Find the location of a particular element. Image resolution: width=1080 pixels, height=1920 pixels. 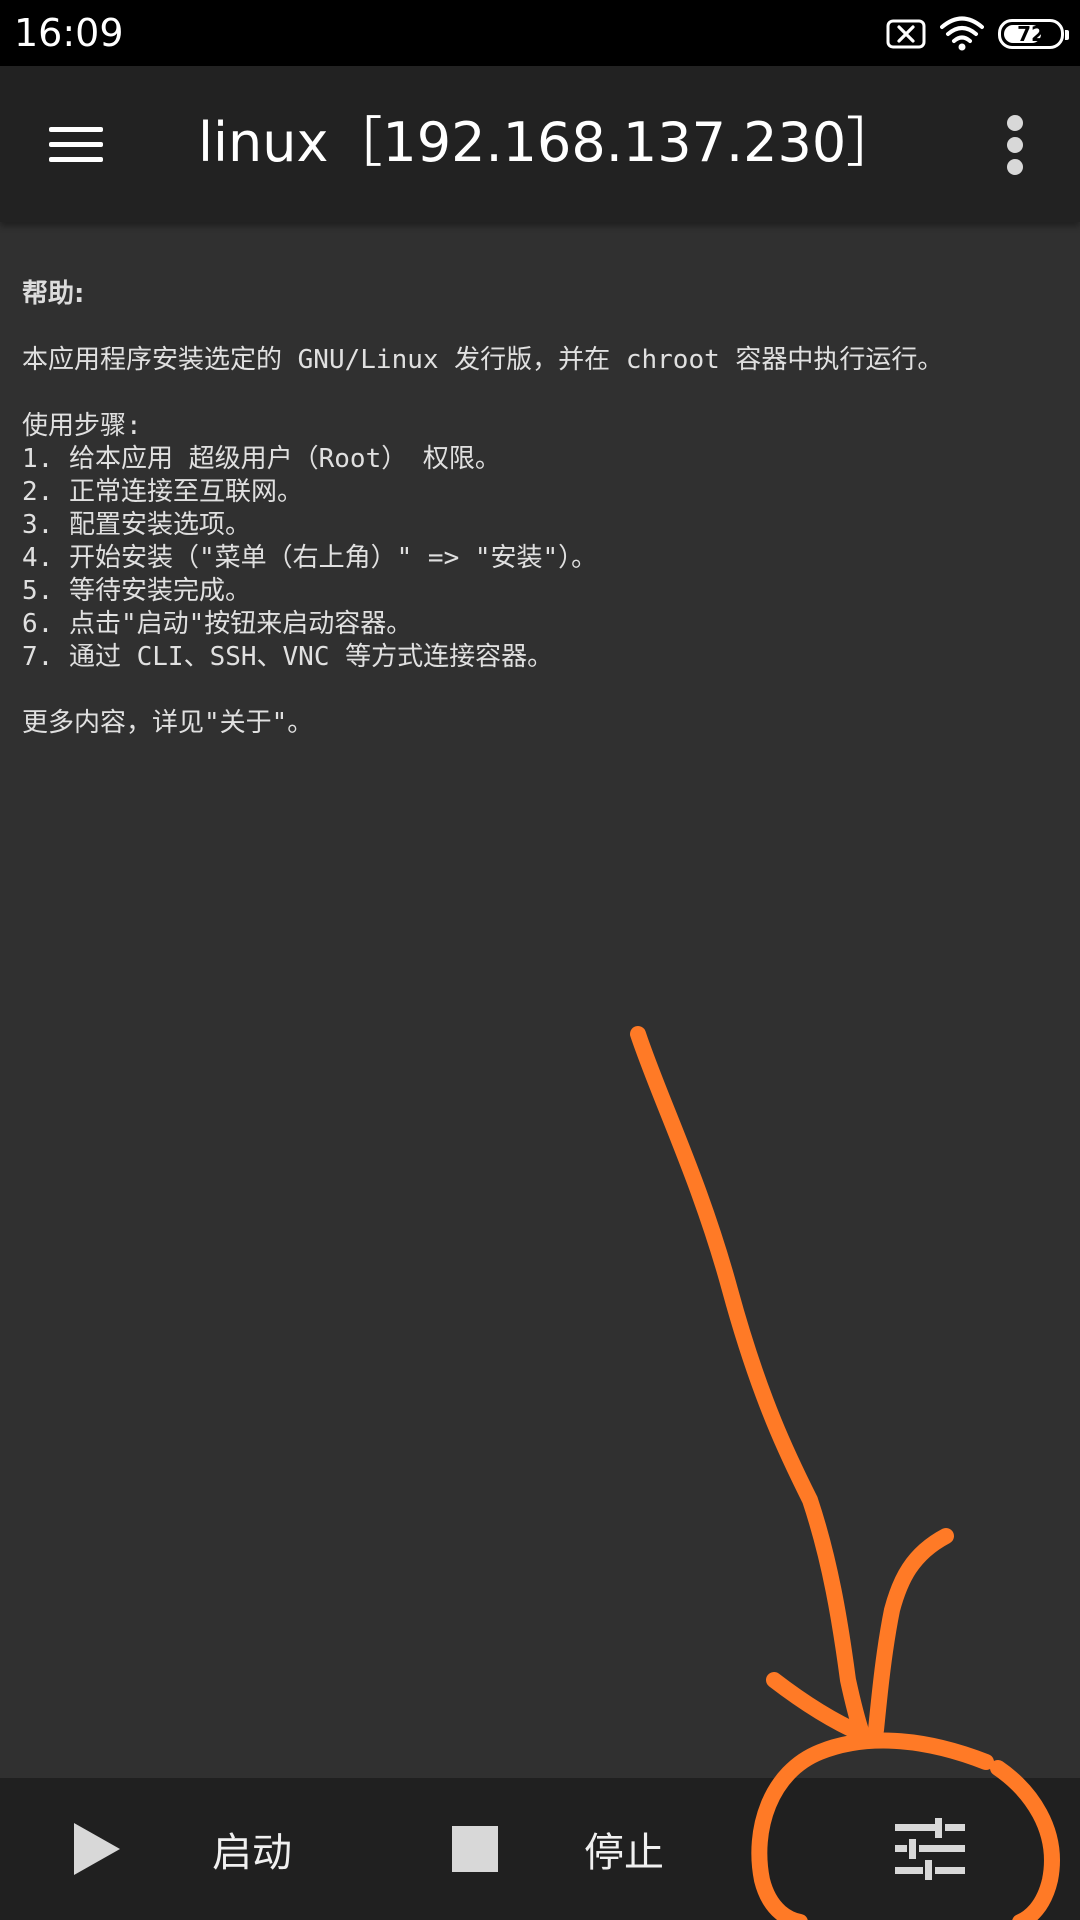

battery-level: 72 is located at coordinates (1031, 34).